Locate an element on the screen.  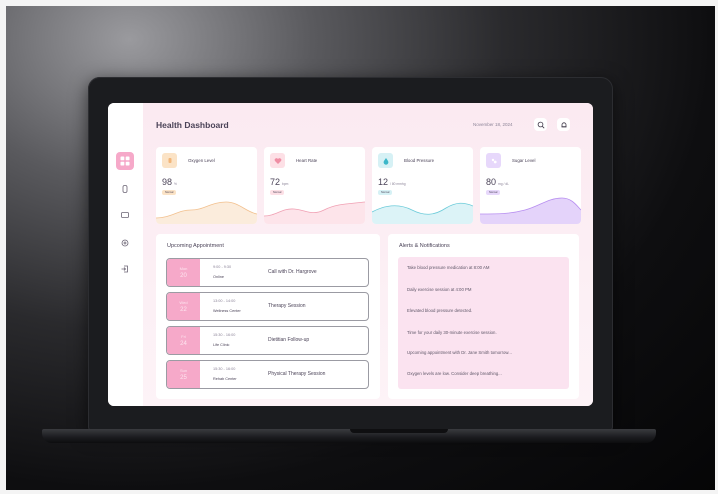
current-date: November 18, 2024 is located at coordinates (493, 124).